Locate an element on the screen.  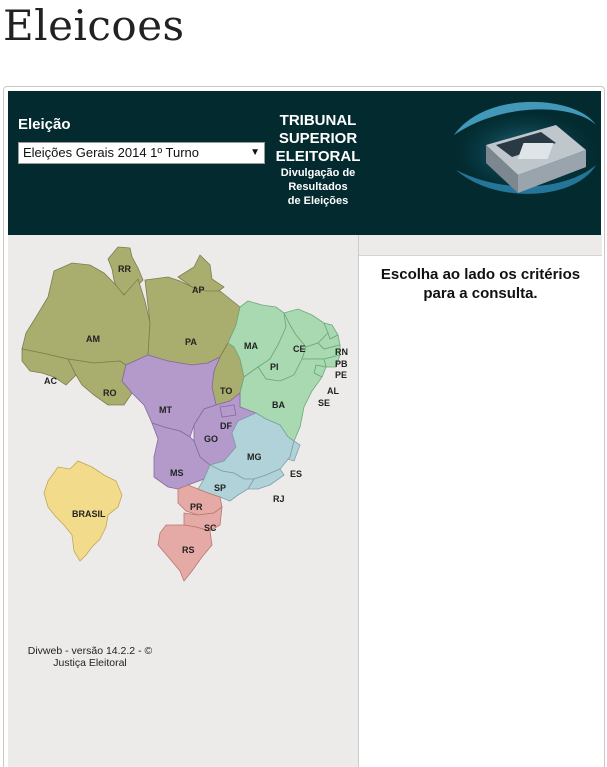
election-select-value: Eleições Gerais 2014 1º Turno is located at coordinates (111, 152).